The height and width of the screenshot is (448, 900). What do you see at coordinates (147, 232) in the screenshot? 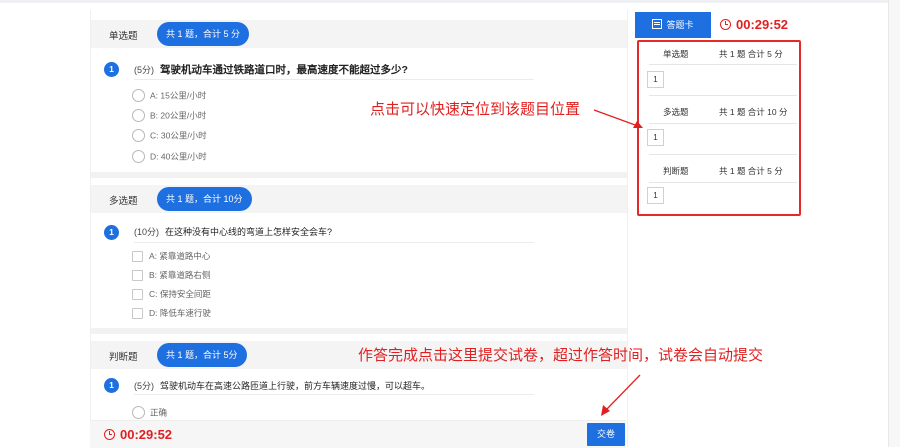
I see `question-score: (10分)` at bounding box center [147, 232].